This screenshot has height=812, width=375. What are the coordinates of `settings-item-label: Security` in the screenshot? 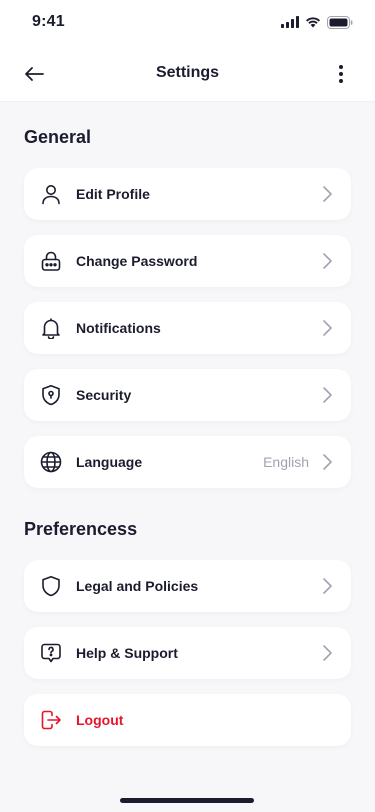 It's located at (104, 395).